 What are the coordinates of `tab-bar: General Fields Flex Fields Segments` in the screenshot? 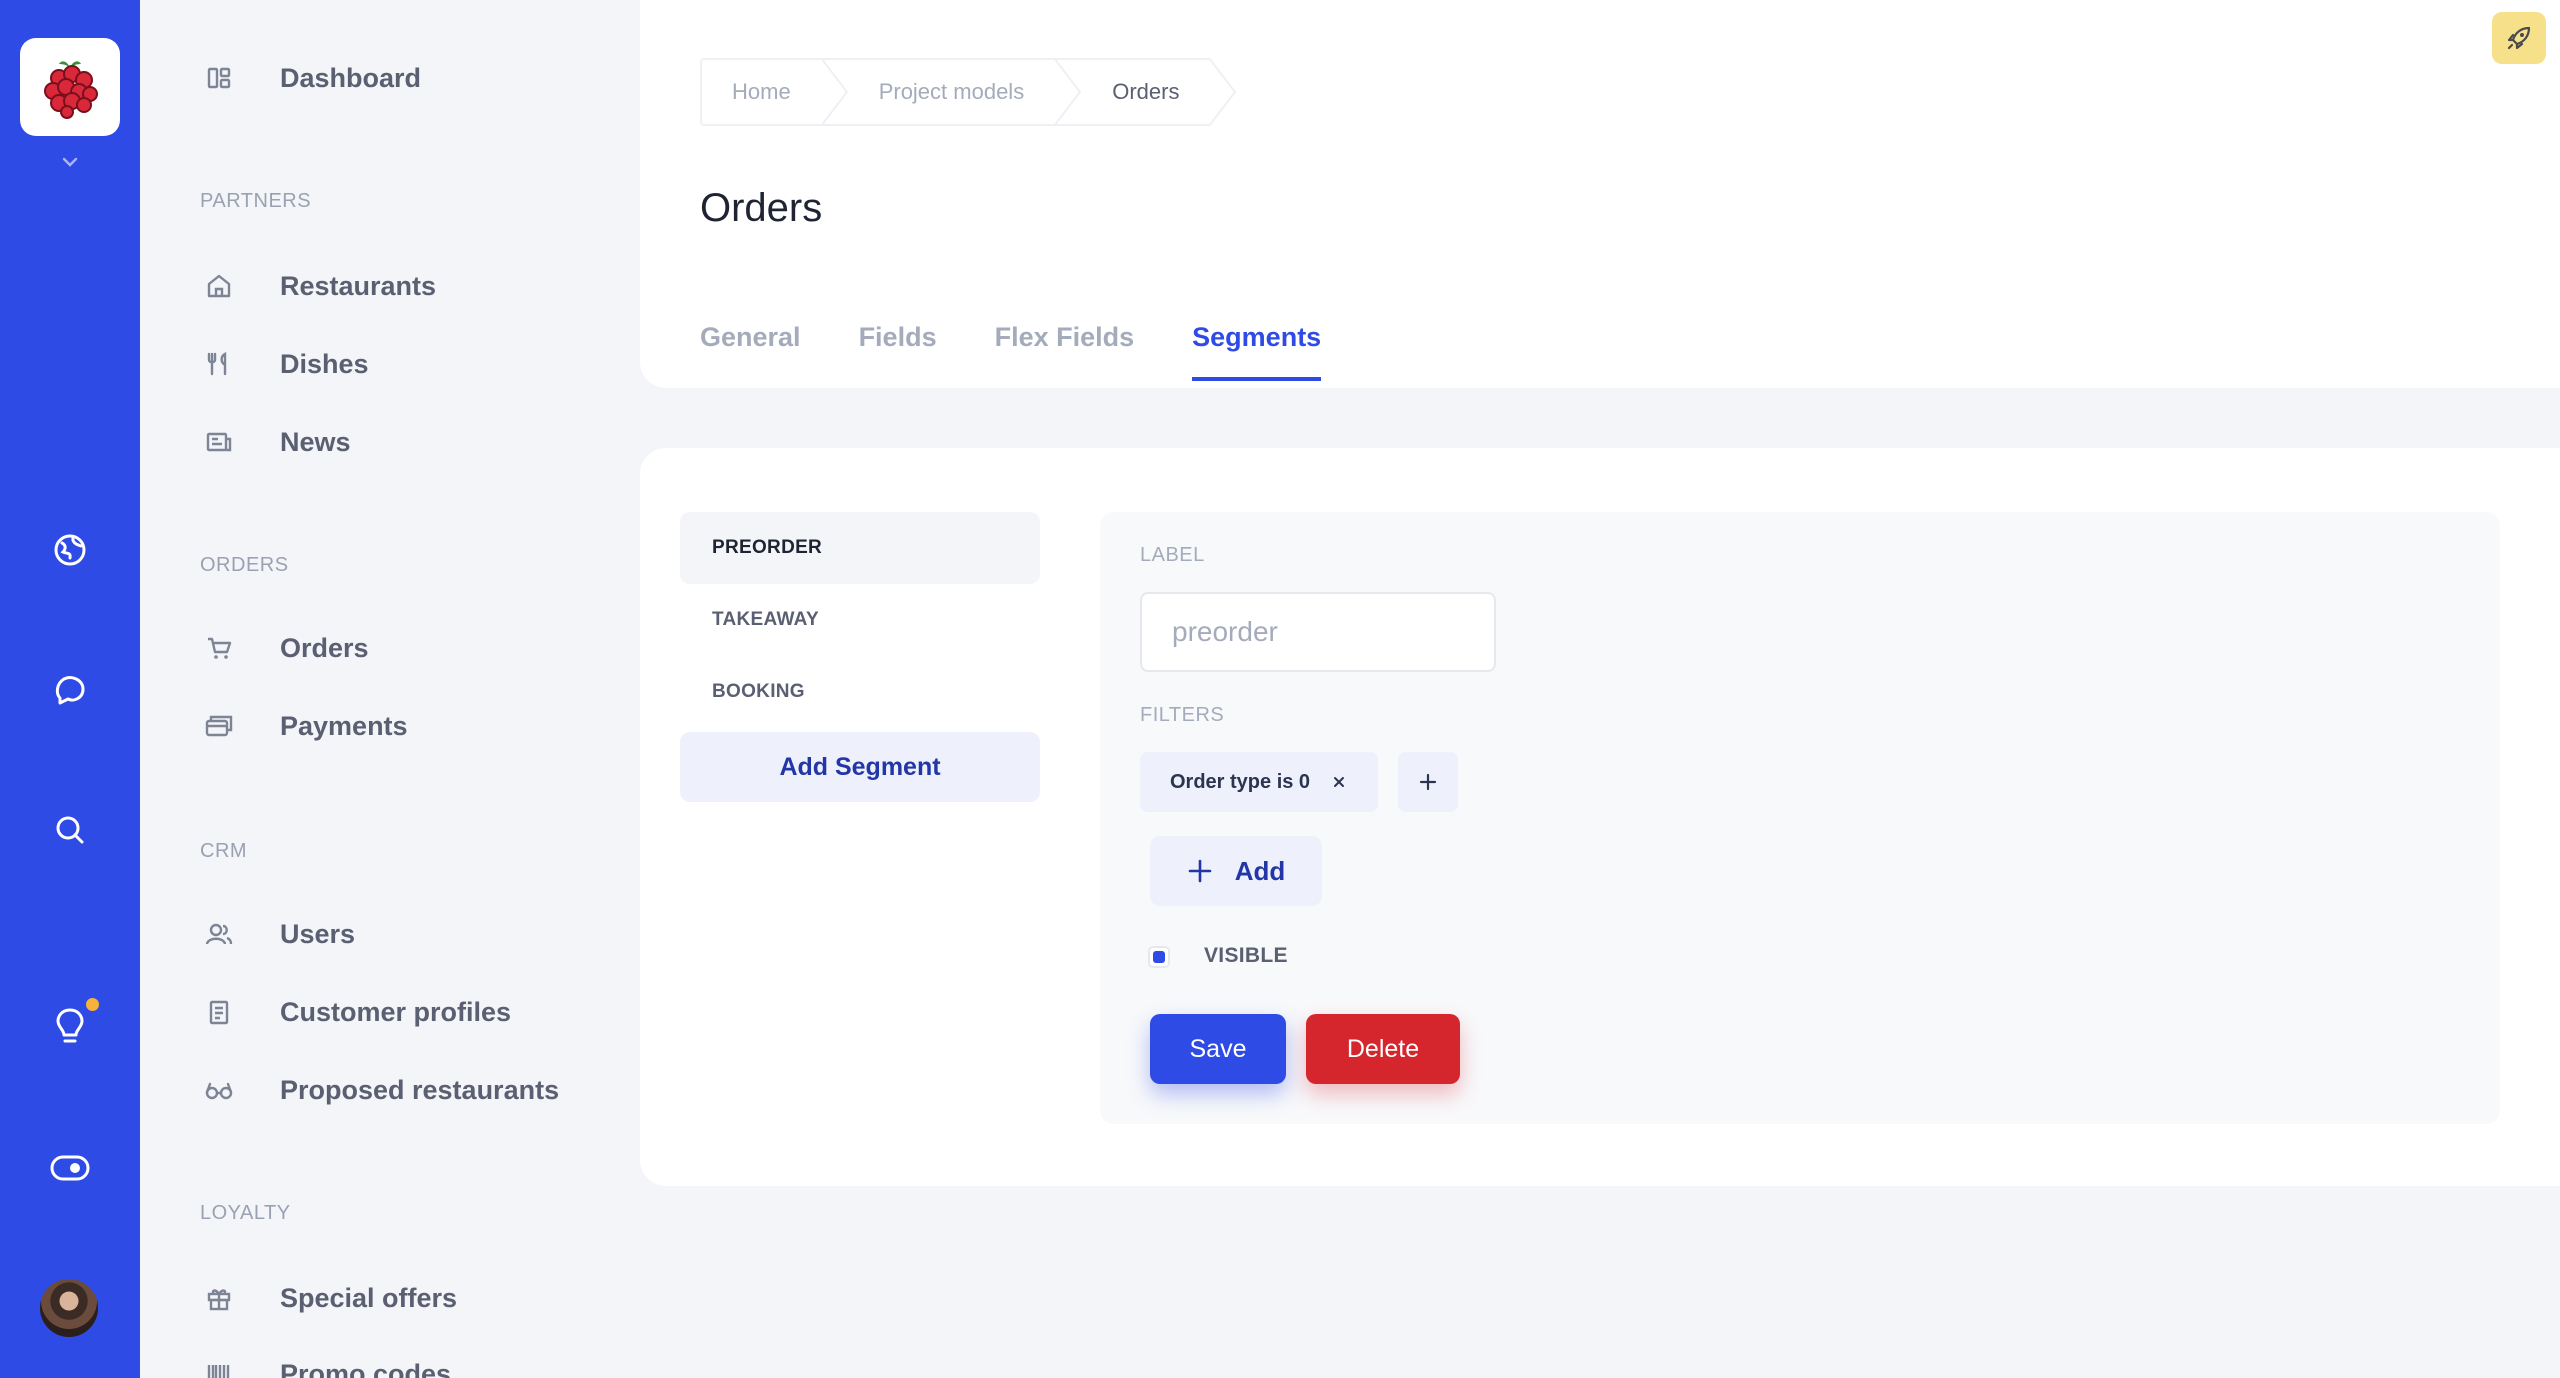 It's located at (1039, 351).